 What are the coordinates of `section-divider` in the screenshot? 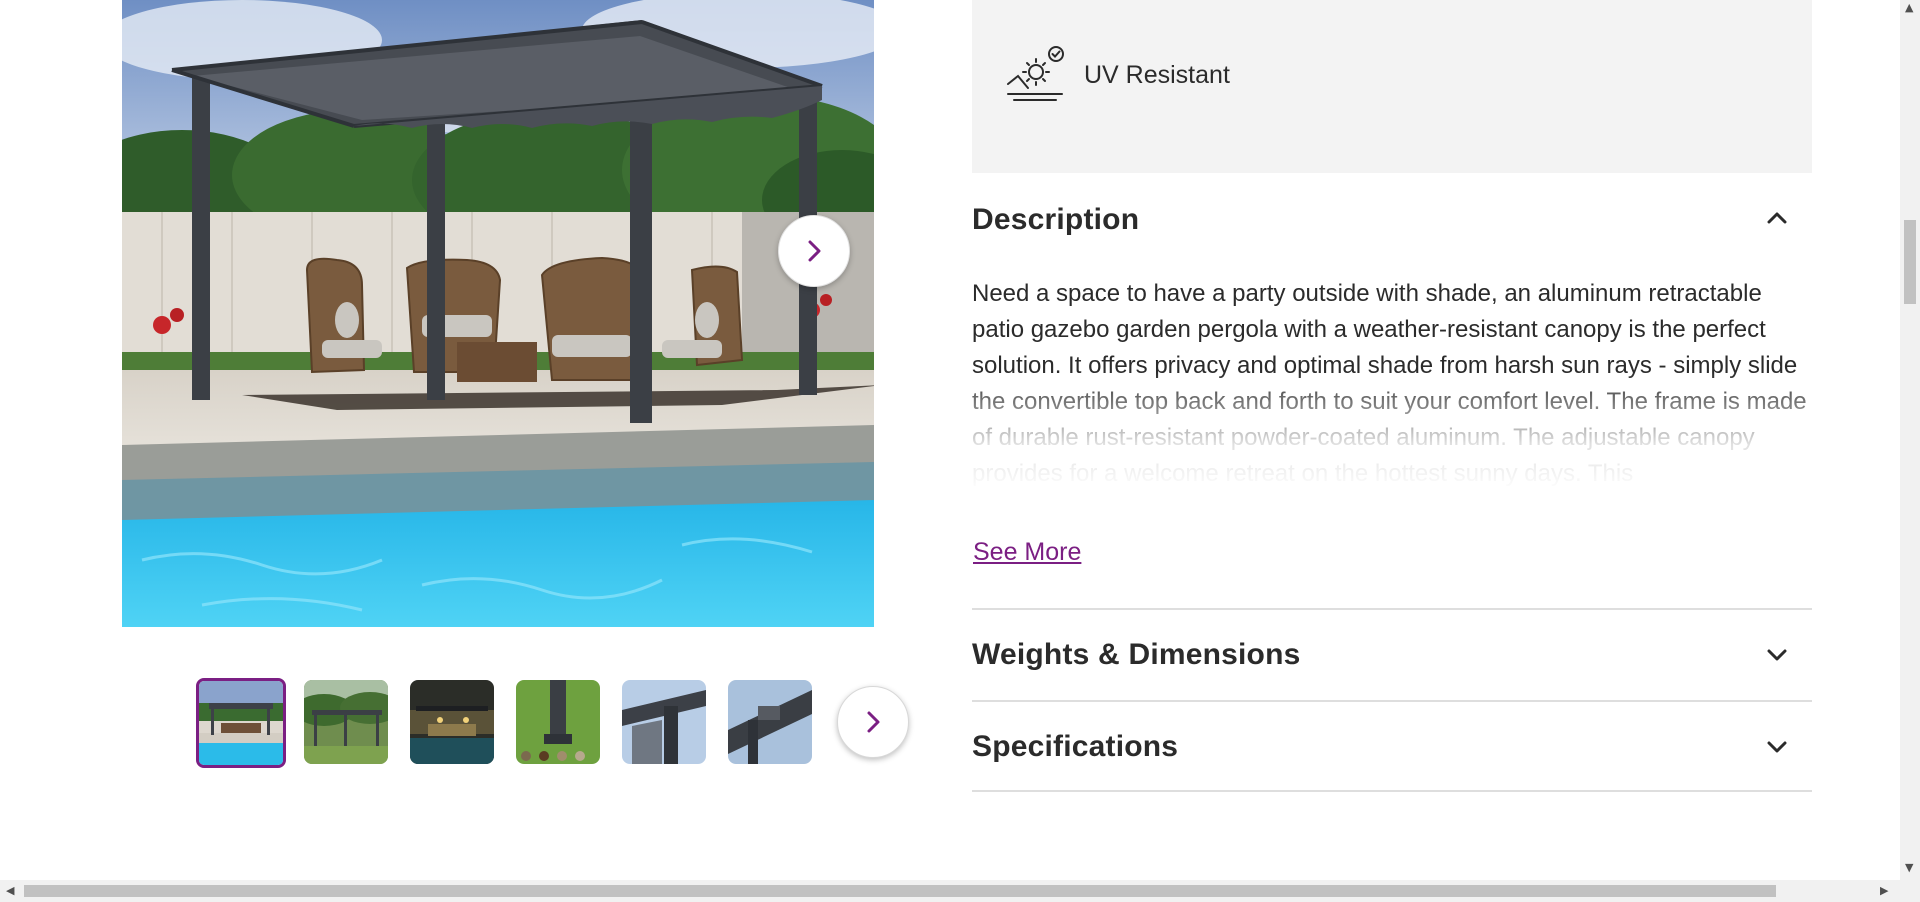 It's located at (1392, 791).